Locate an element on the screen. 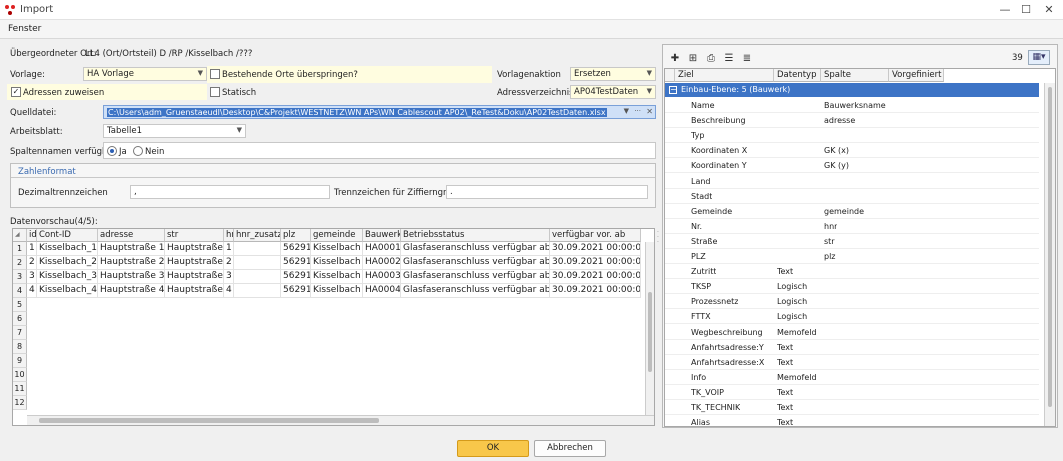 Image resolution: width=1063 pixels, height=461 pixels. preview-row-number: 8 is located at coordinates (20, 347).